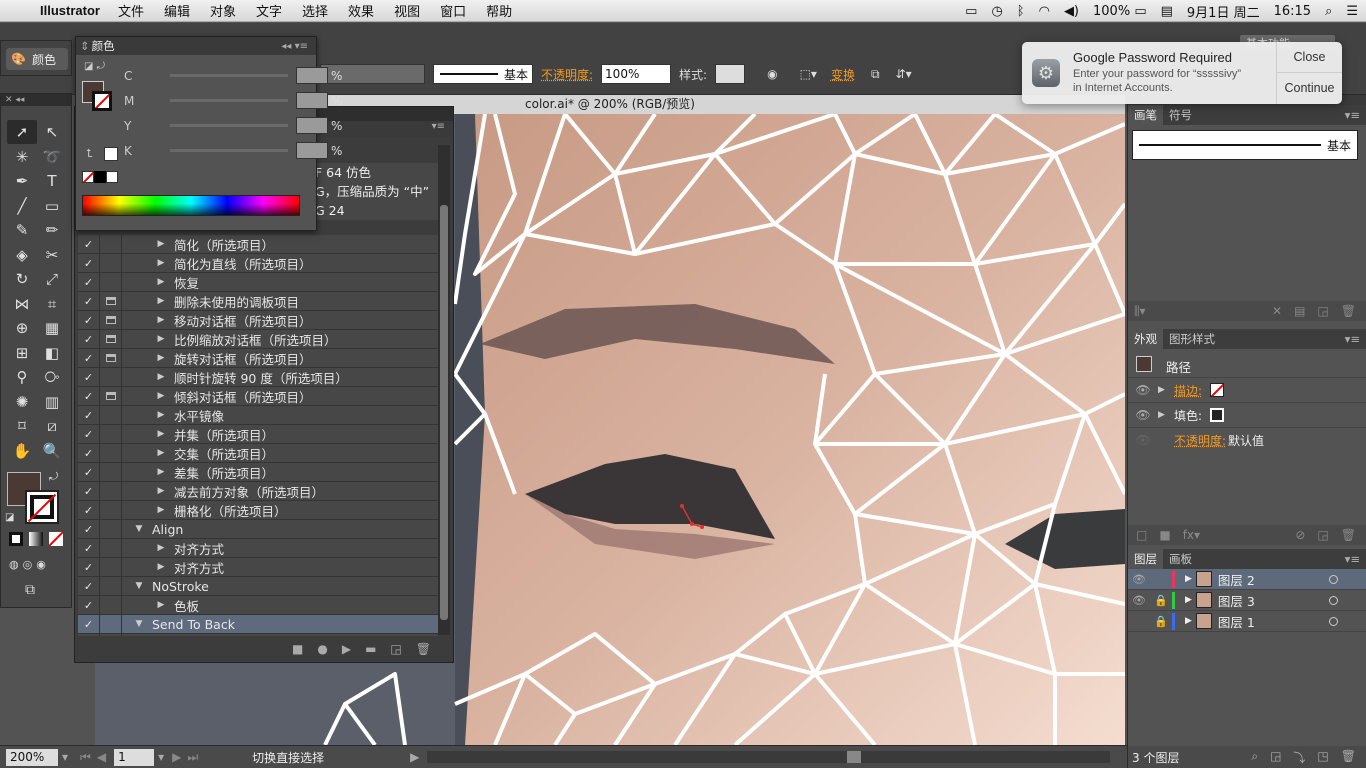 This screenshot has width=1366, height=768. I want to click on yellow-input, so click(312, 125).